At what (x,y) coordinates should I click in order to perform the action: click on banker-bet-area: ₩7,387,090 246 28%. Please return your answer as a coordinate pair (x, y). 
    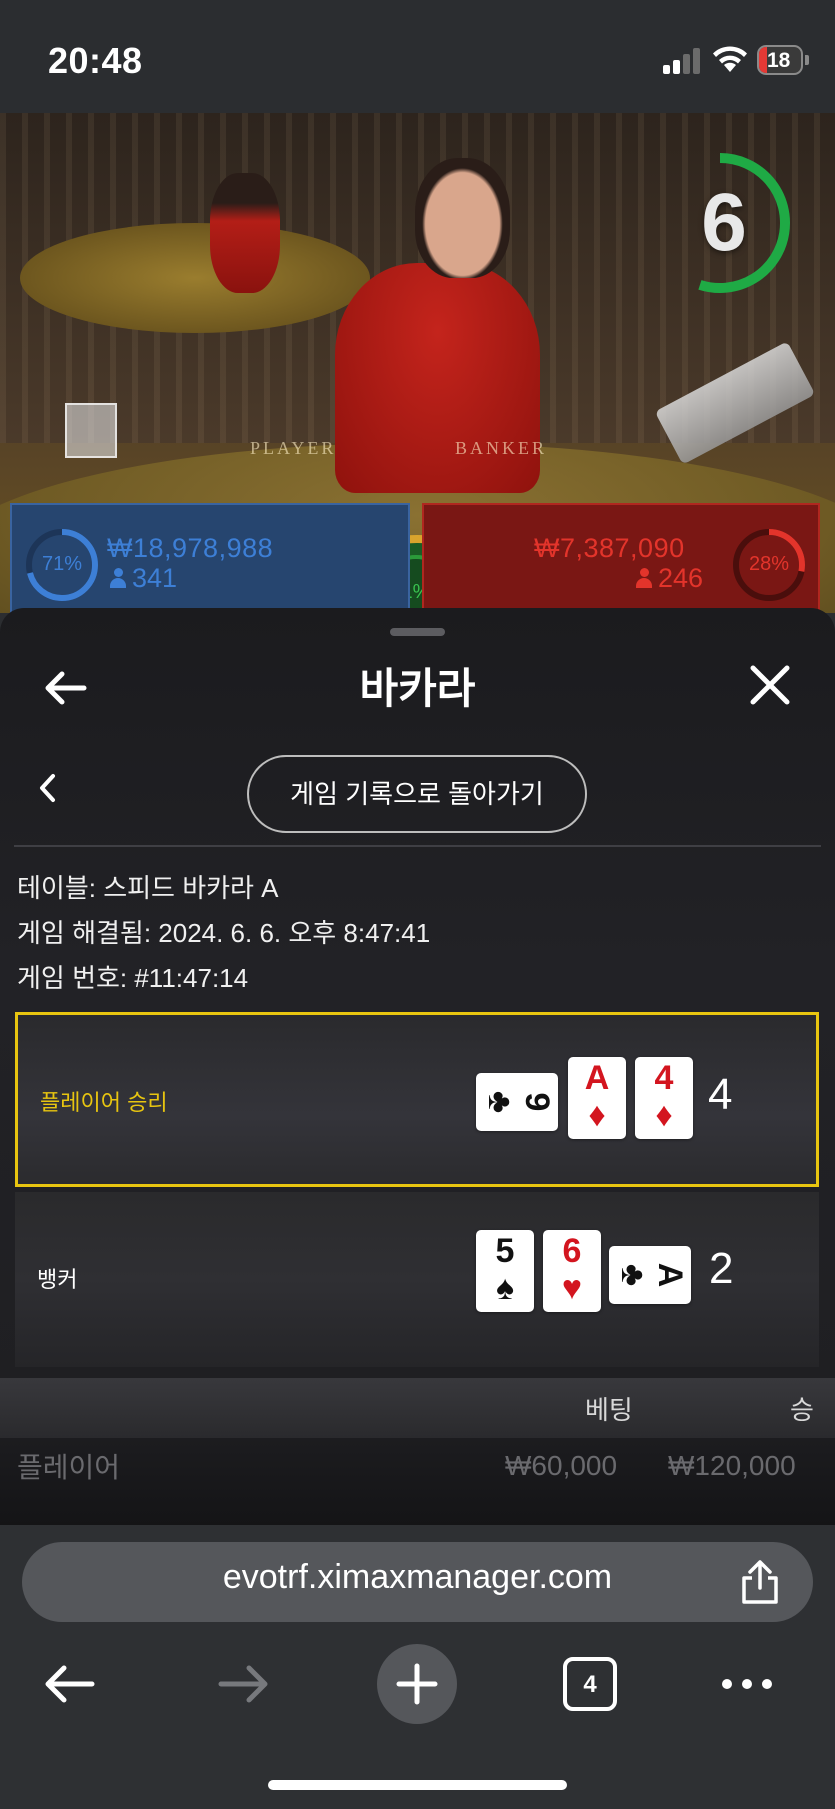
    Looking at the image, I should click on (621, 563).